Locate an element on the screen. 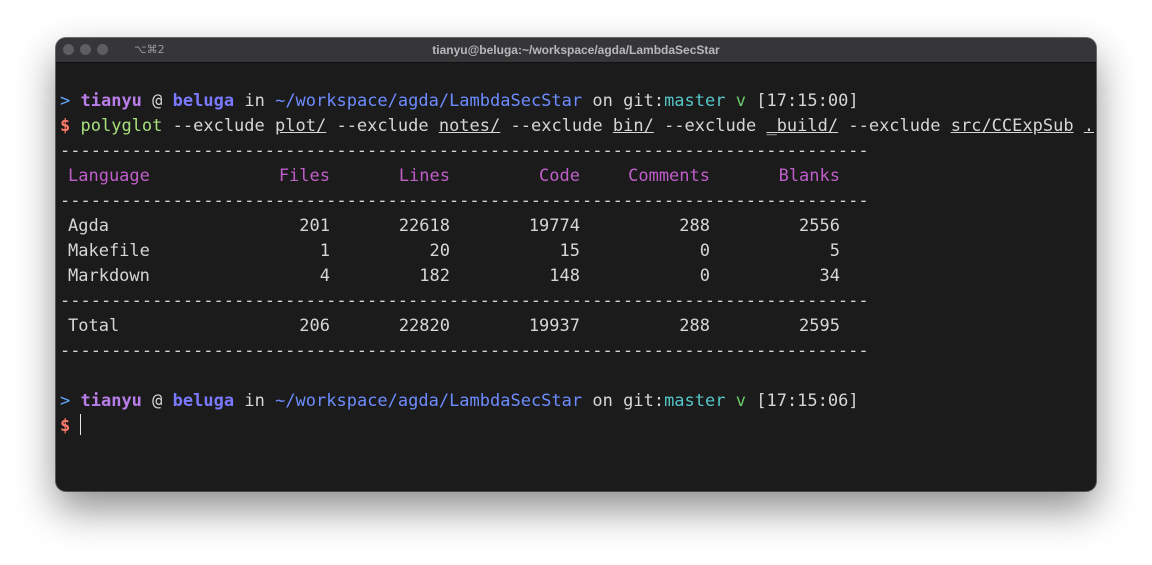  cell-code: 19774 is located at coordinates (554, 226).